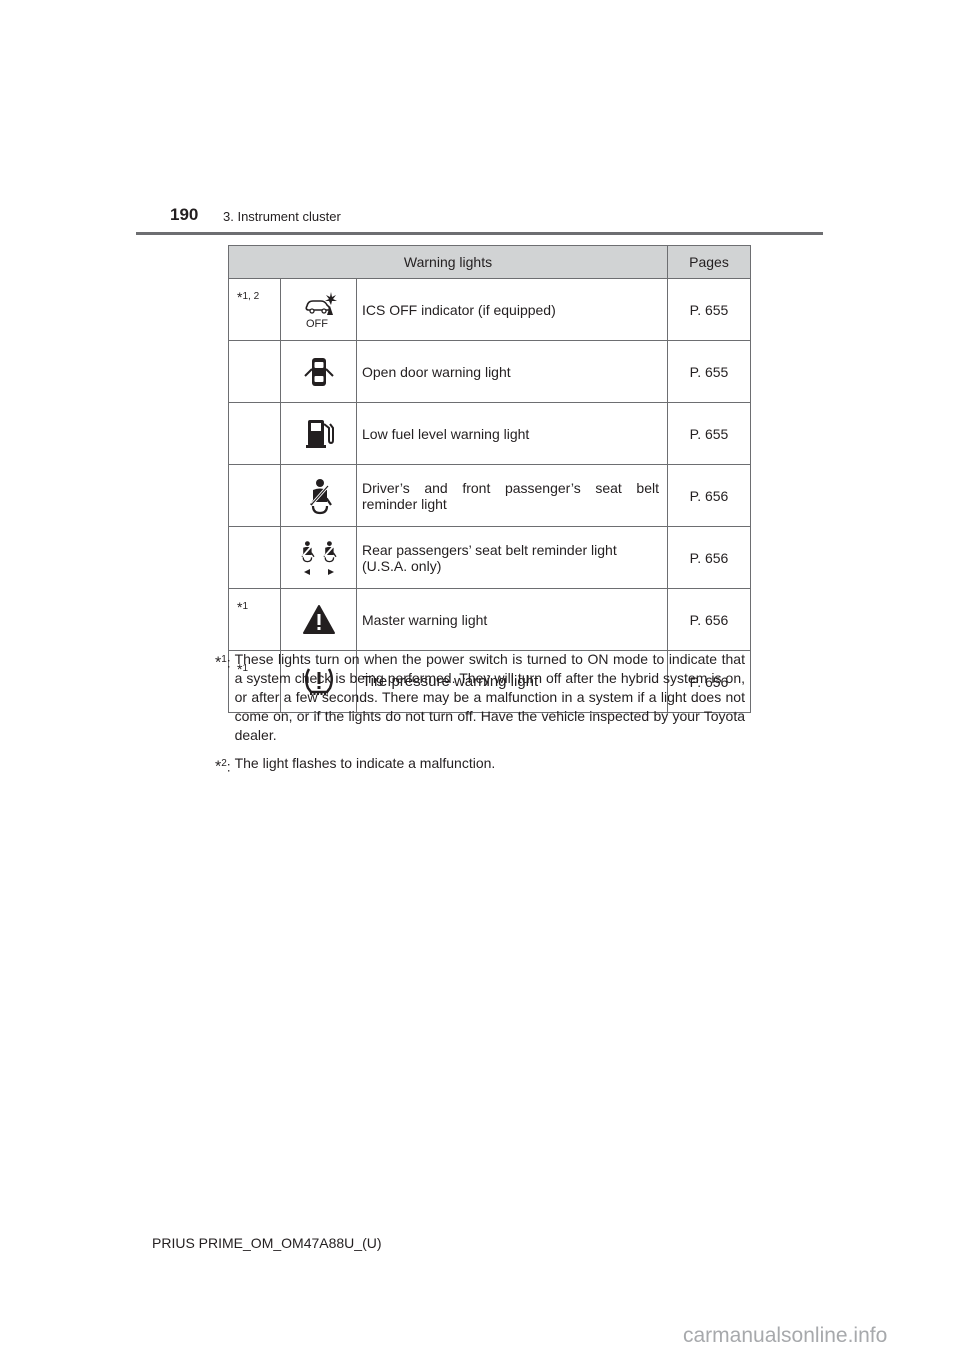 This screenshot has width=960, height=1358. I want to click on col-pages: Pages, so click(709, 262).